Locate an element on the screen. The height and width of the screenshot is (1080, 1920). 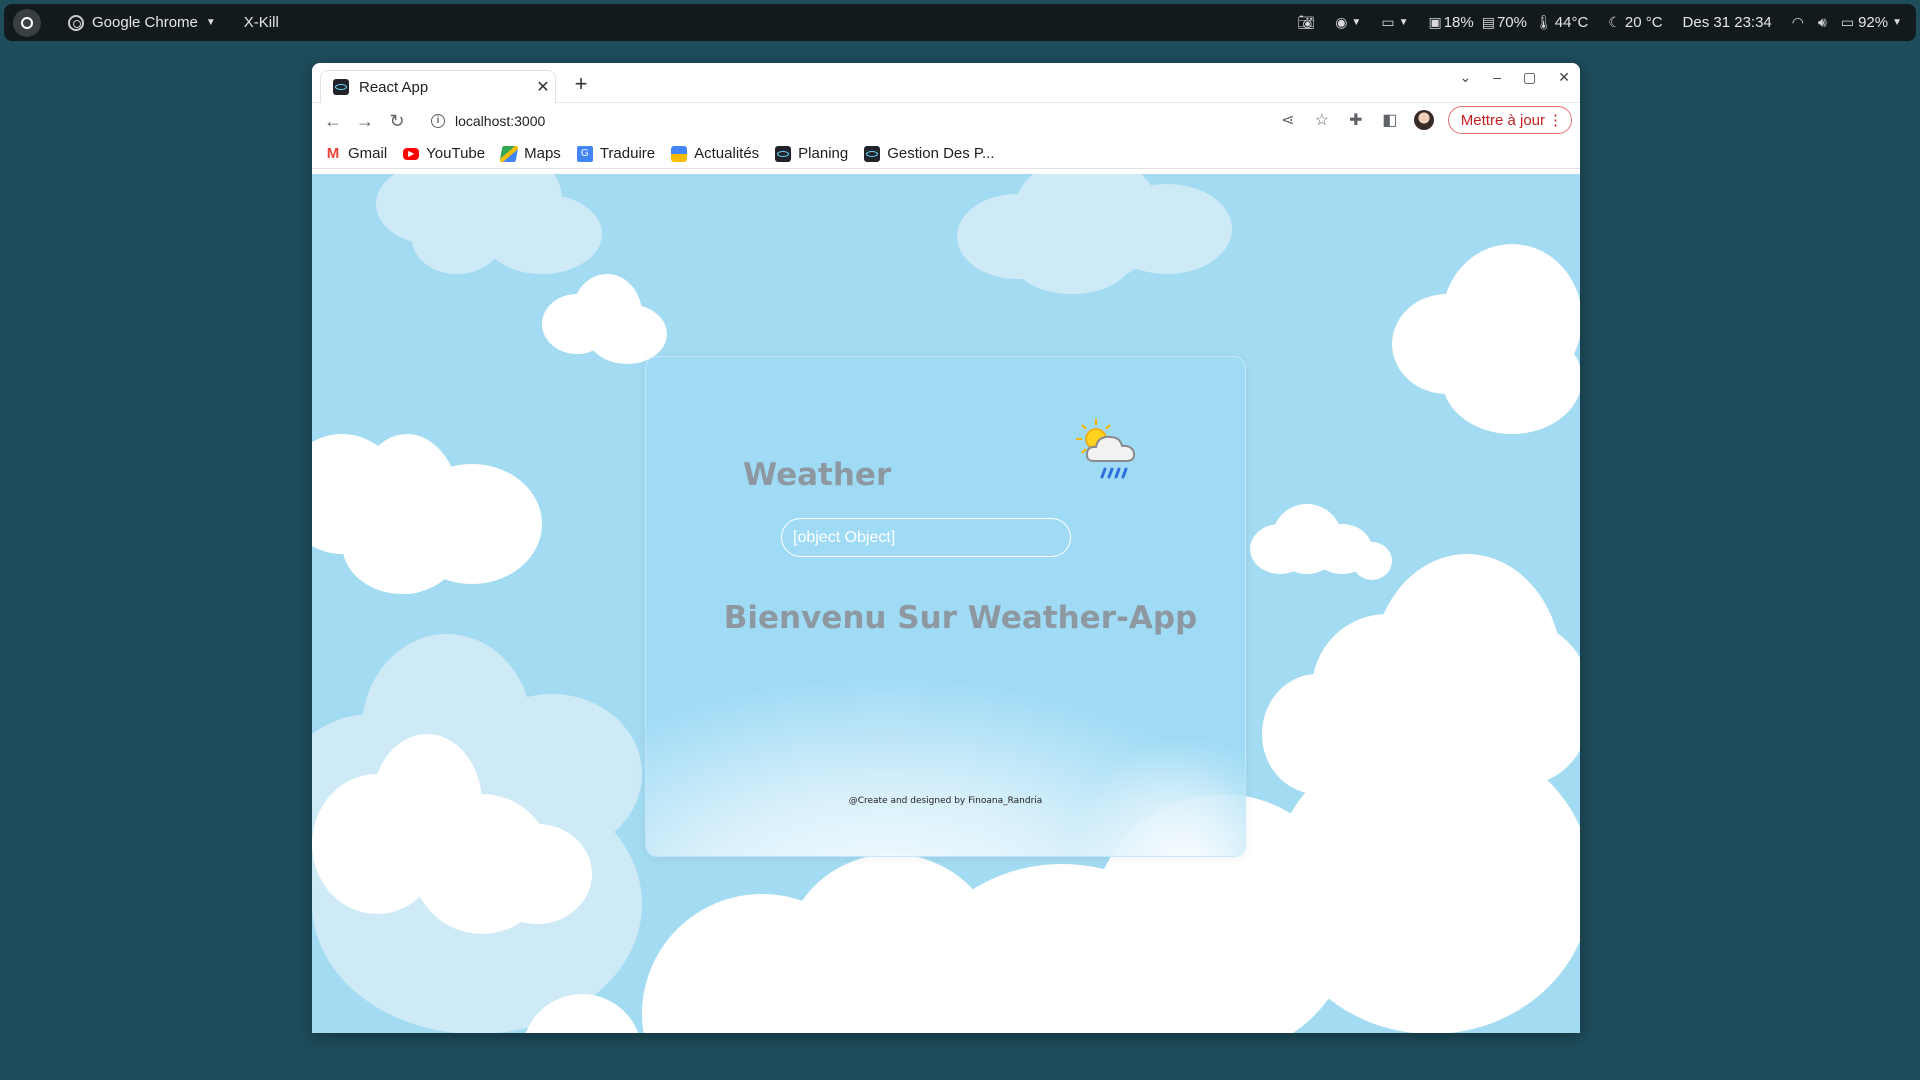
wifi-icon: ◠ is located at coordinates (1797, 22).